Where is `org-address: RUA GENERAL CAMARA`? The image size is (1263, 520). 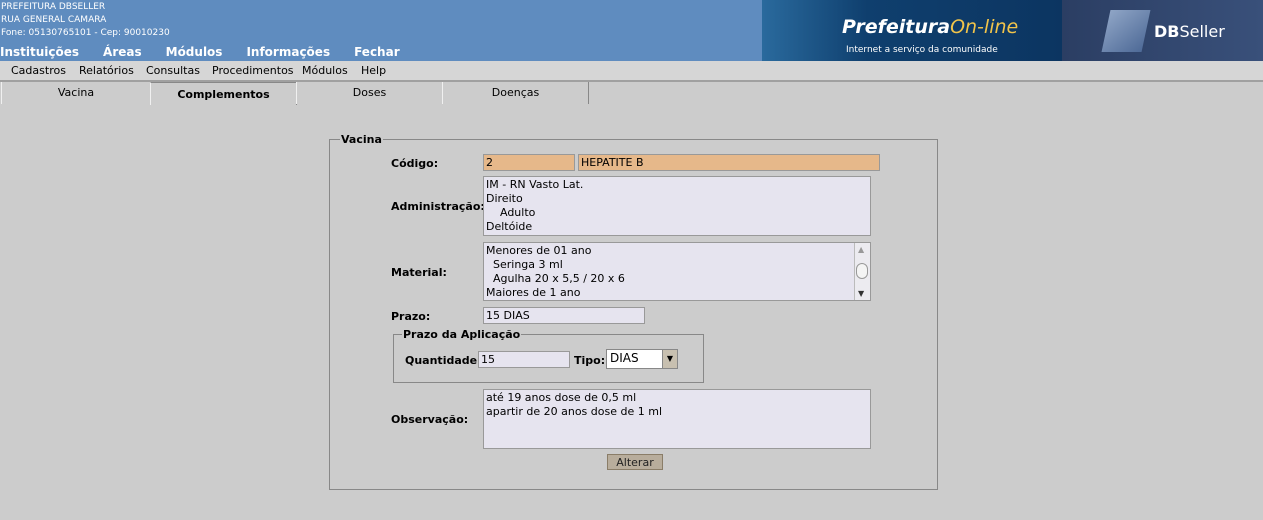
org-address: RUA GENERAL CAMARA is located at coordinates (54, 20).